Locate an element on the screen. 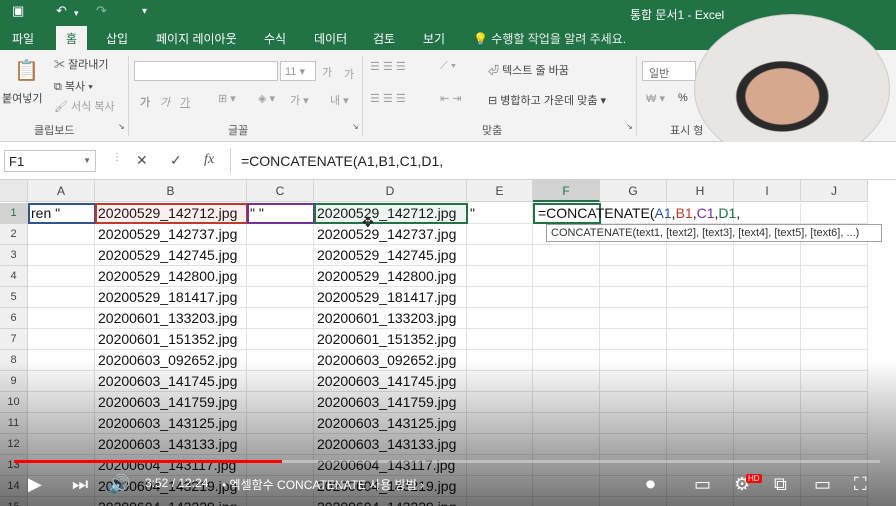 The width and height of the screenshot is (896, 506). cell-g6 is located at coordinates (633, 318).